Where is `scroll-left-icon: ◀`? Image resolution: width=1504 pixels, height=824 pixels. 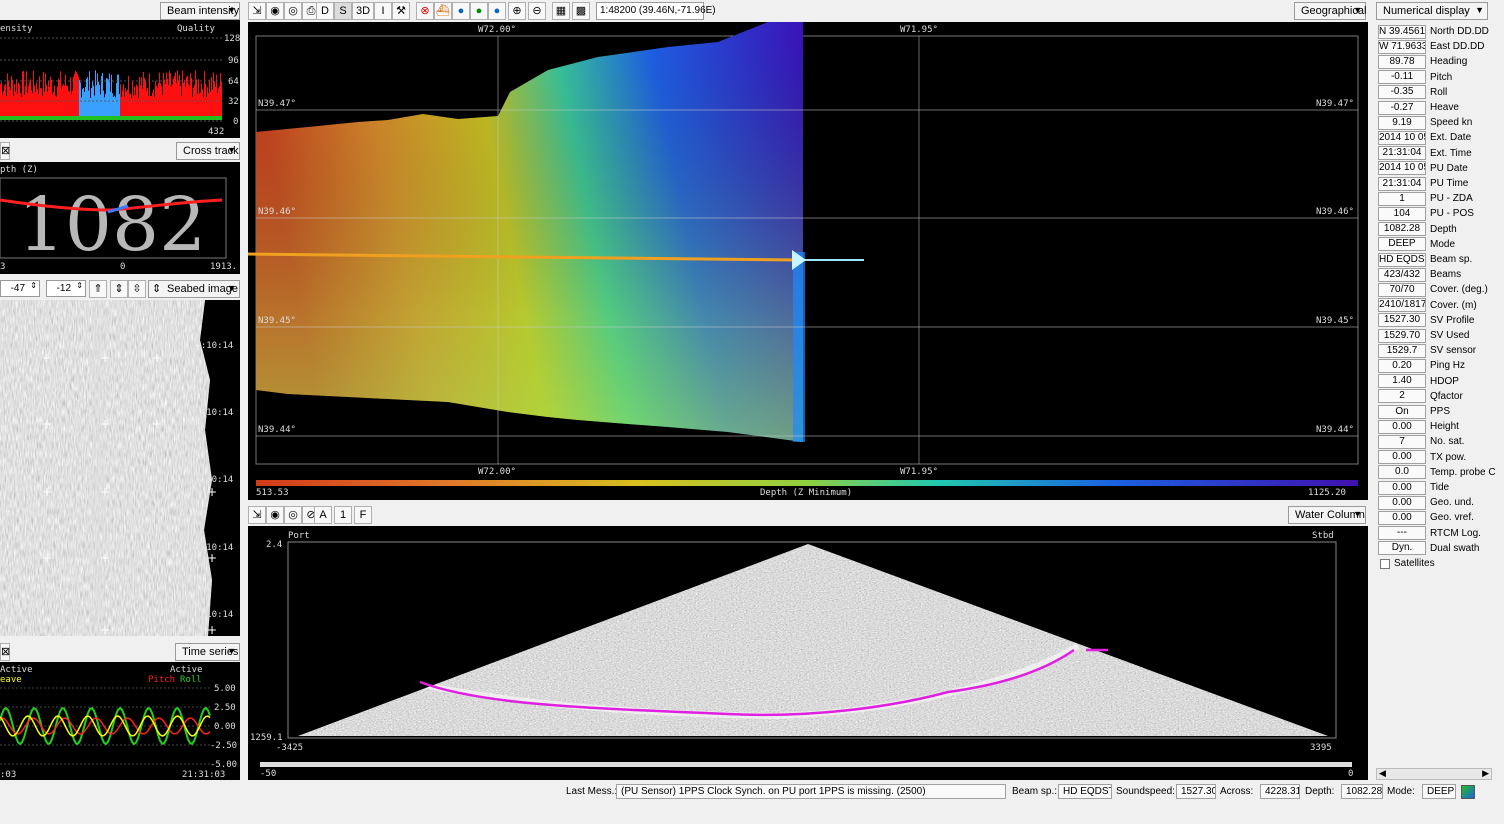 scroll-left-icon: ◀ is located at coordinates (1382, 773).